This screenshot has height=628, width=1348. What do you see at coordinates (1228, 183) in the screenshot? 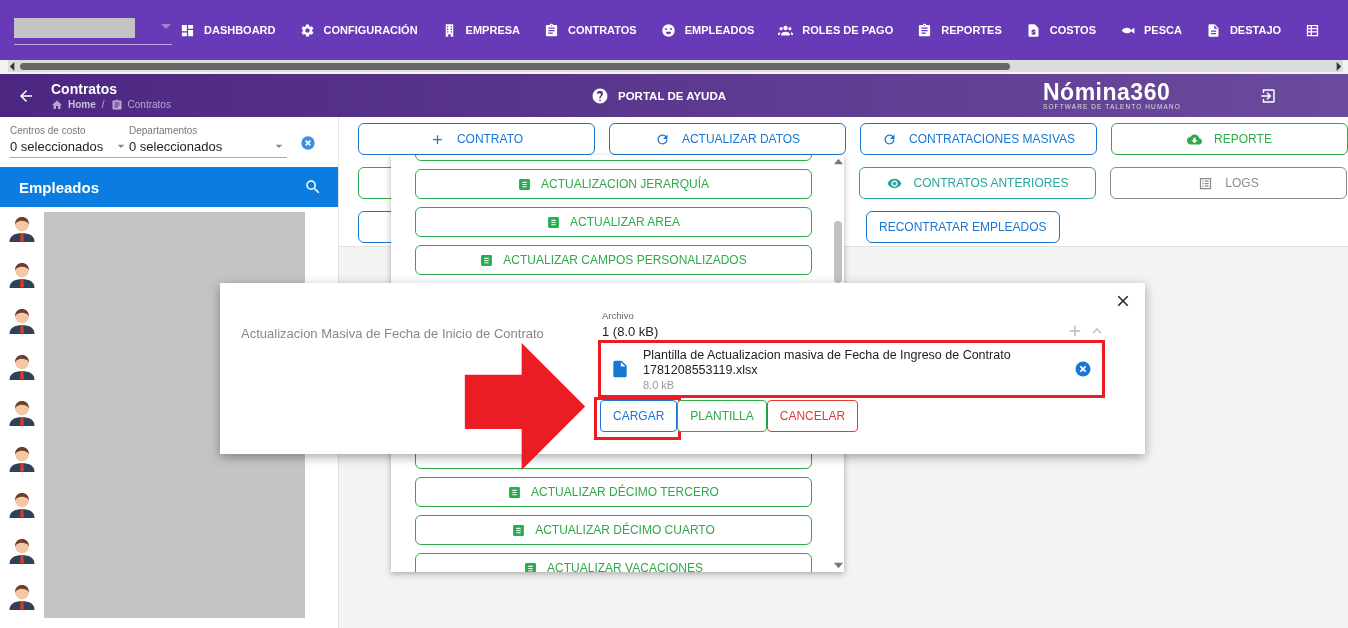
I see `action-button: LOGS` at bounding box center [1228, 183].